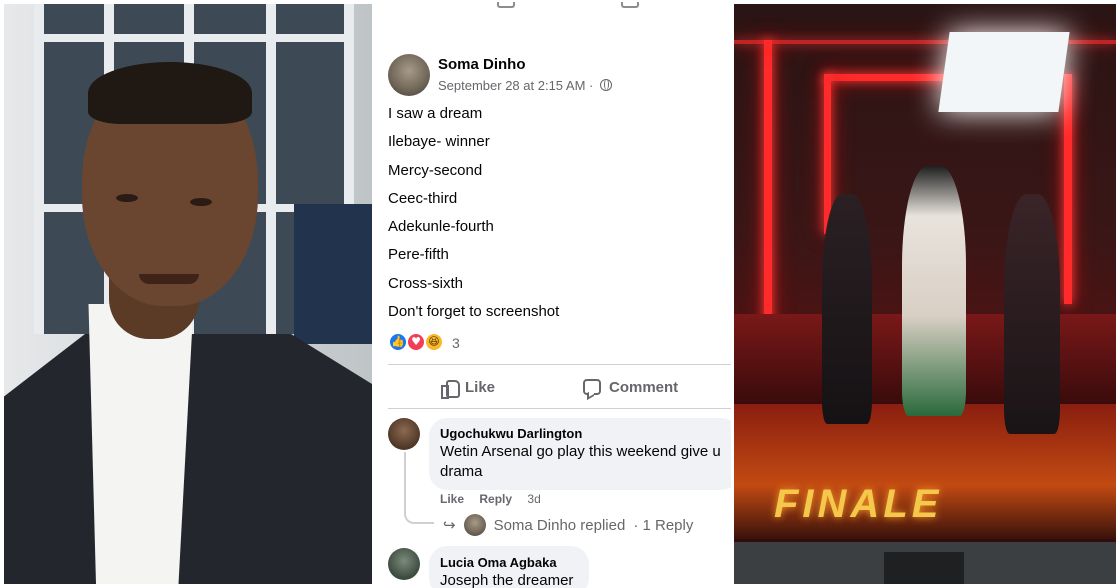  Describe the element at coordinates (441, 226) in the screenshot. I see `post-text-line: Adekunle-fourth` at that location.